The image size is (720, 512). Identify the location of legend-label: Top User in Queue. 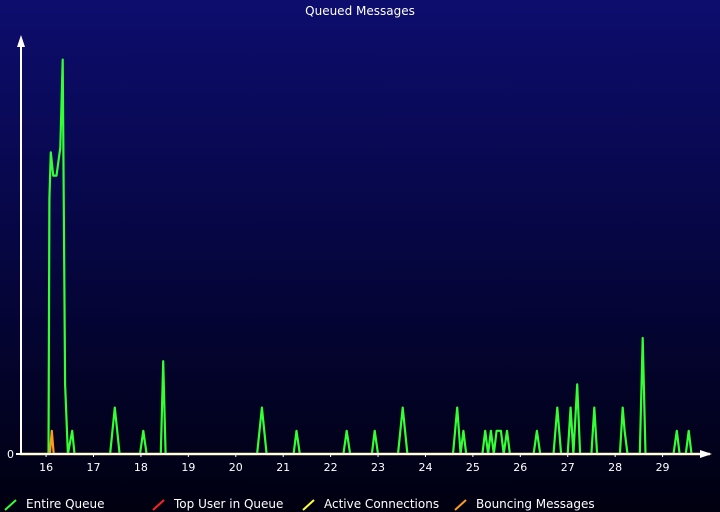
(229, 504).